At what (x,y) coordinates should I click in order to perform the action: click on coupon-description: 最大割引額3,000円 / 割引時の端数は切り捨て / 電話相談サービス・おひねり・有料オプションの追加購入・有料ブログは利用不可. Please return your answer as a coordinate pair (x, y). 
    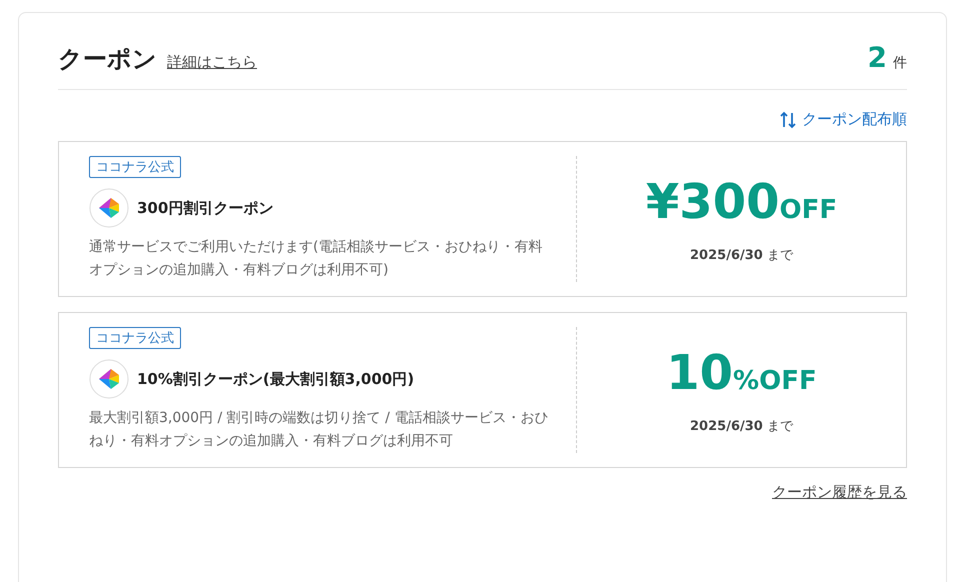
    Looking at the image, I should click on (319, 430).